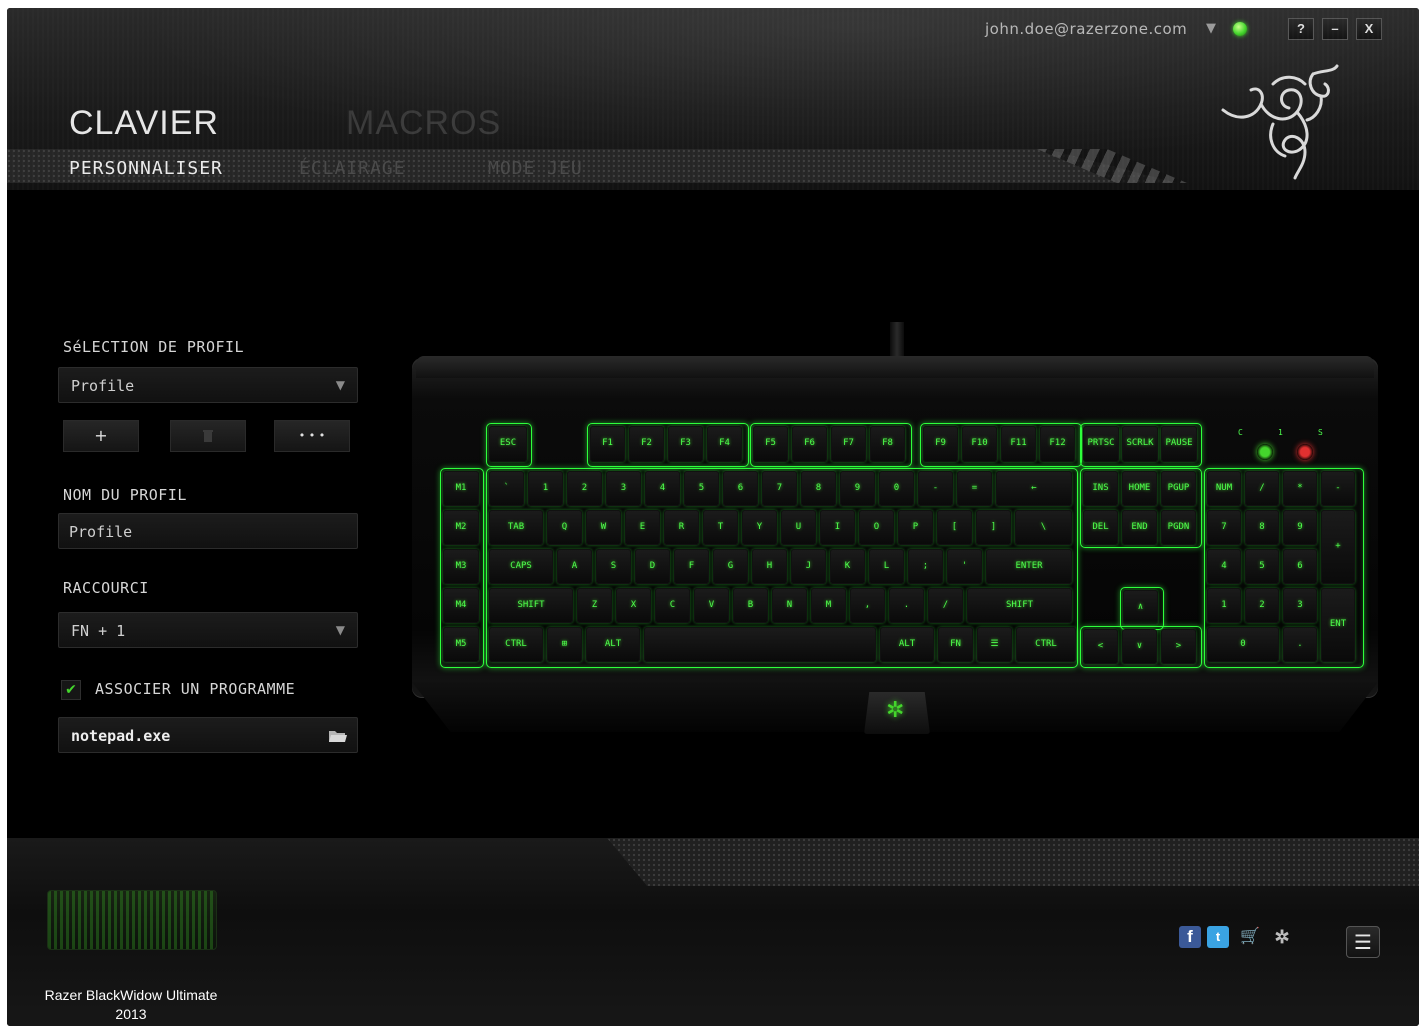 Image resolution: width=1423 pixels, height=1032 pixels. Describe the element at coordinates (594, 605) in the screenshot. I see `key-z: Z` at that location.